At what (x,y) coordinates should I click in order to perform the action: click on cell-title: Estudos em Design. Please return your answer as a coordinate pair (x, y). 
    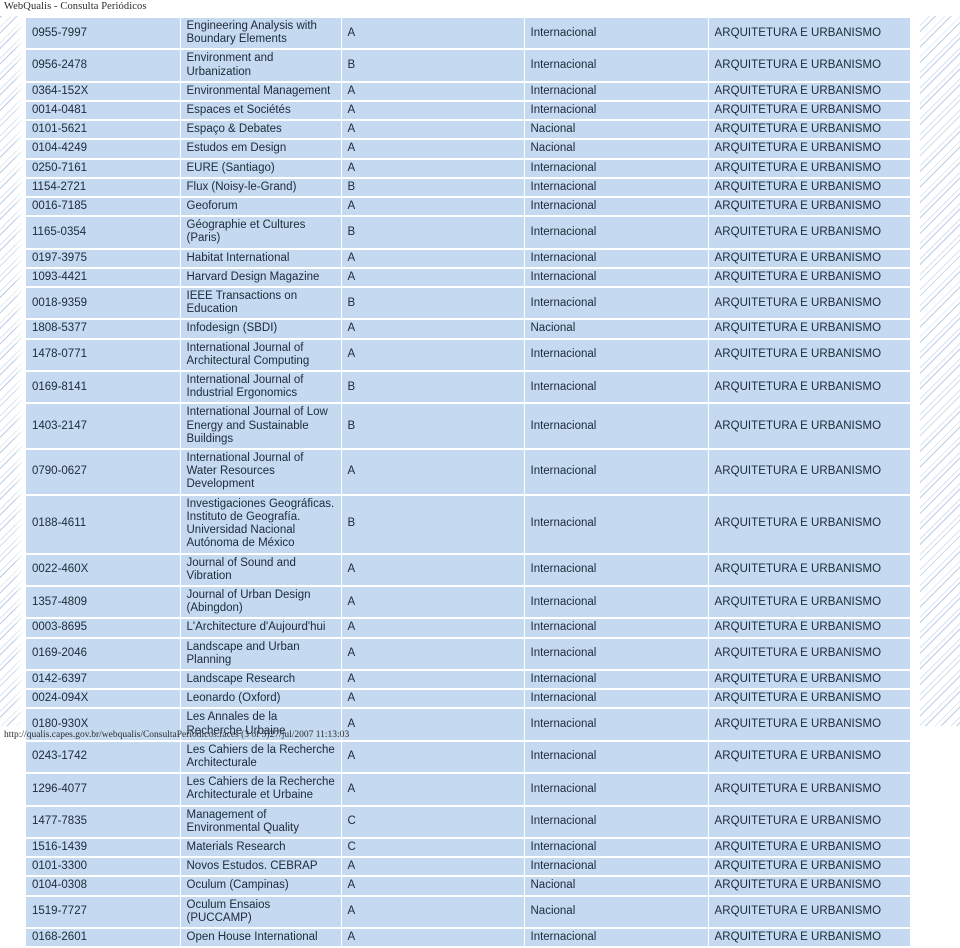
    Looking at the image, I should click on (261, 149).